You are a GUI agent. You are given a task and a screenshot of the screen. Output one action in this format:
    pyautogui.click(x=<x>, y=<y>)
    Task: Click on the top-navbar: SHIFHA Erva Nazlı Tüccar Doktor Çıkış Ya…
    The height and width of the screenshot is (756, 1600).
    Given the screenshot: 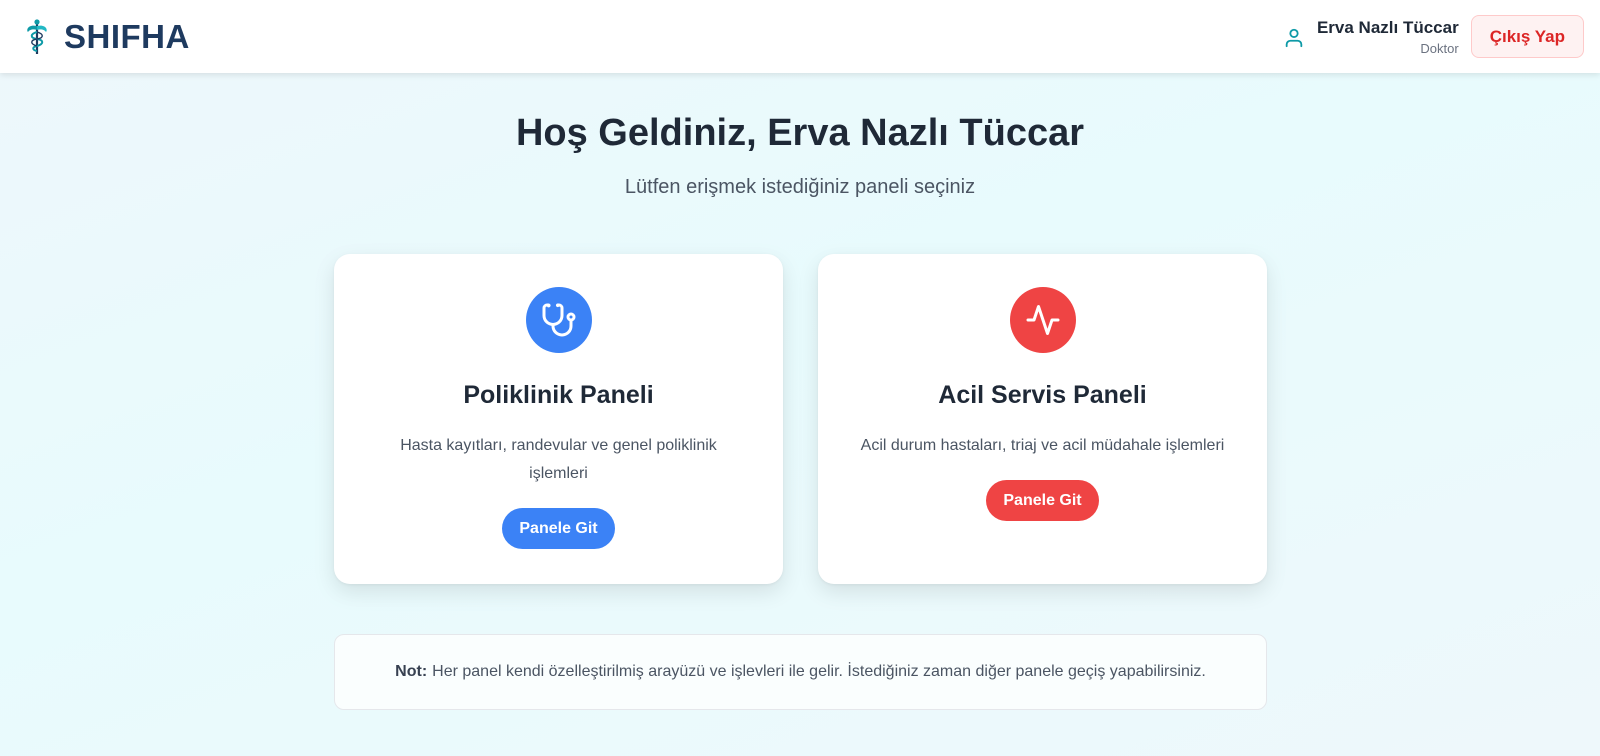 What is the action you would take?
    pyautogui.click(x=800, y=36)
    